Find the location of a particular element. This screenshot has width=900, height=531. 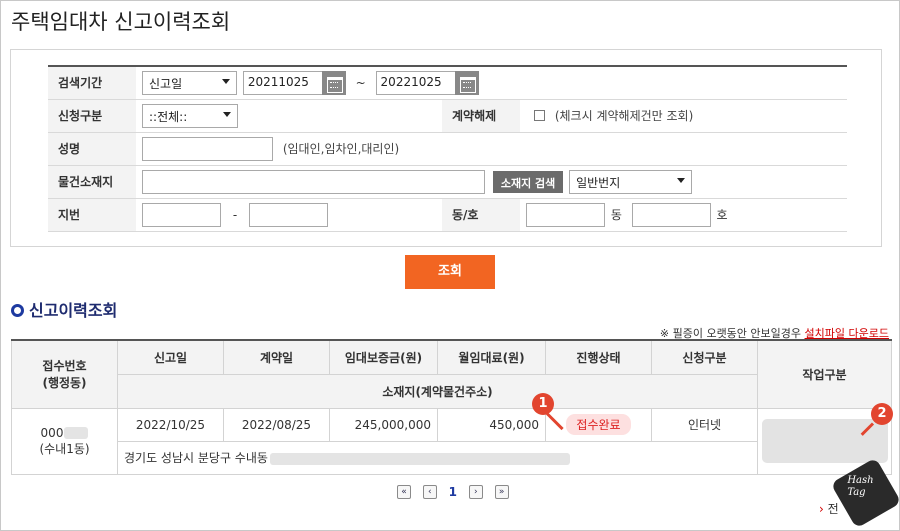

first-page-button: « is located at coordinates (404, 491).